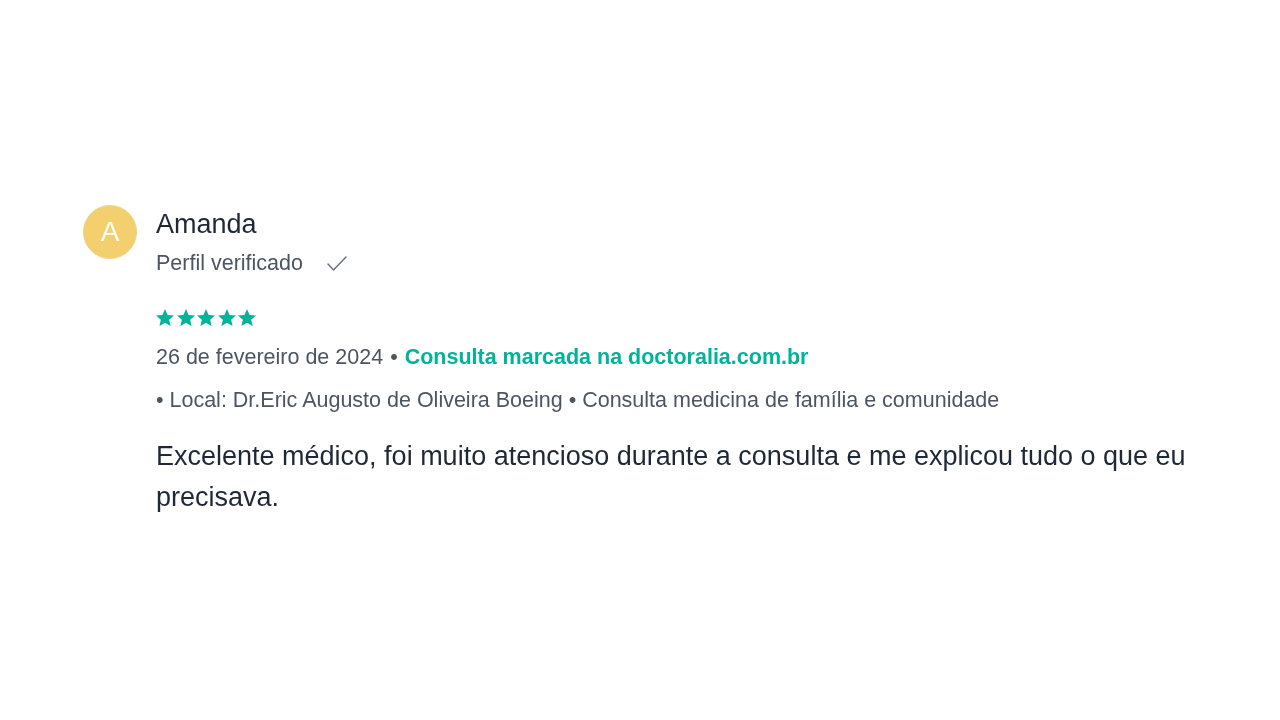  Describe the element at coordinates (671, 477) in the screenshot. I see `review-text: Excelente médico, foi muito atencioso durante a consulta e me explicou tudo o que eu precisava.` at that location.